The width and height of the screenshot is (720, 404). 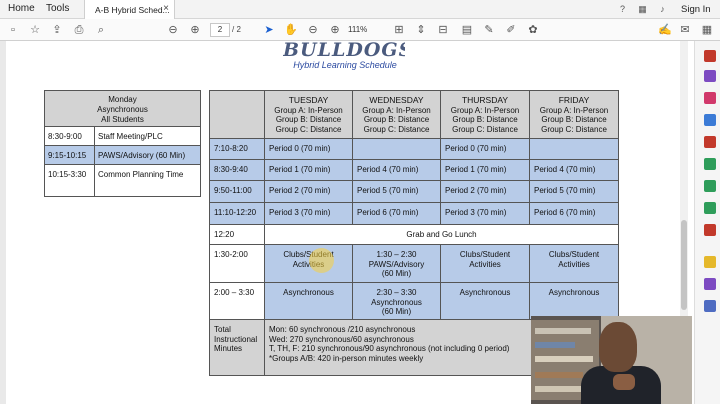 What do you see at coordinates (237, 264) in the screenshot?
I see `clubs-time-cell: 1:30-2:00` at bounding box center [237, 264].